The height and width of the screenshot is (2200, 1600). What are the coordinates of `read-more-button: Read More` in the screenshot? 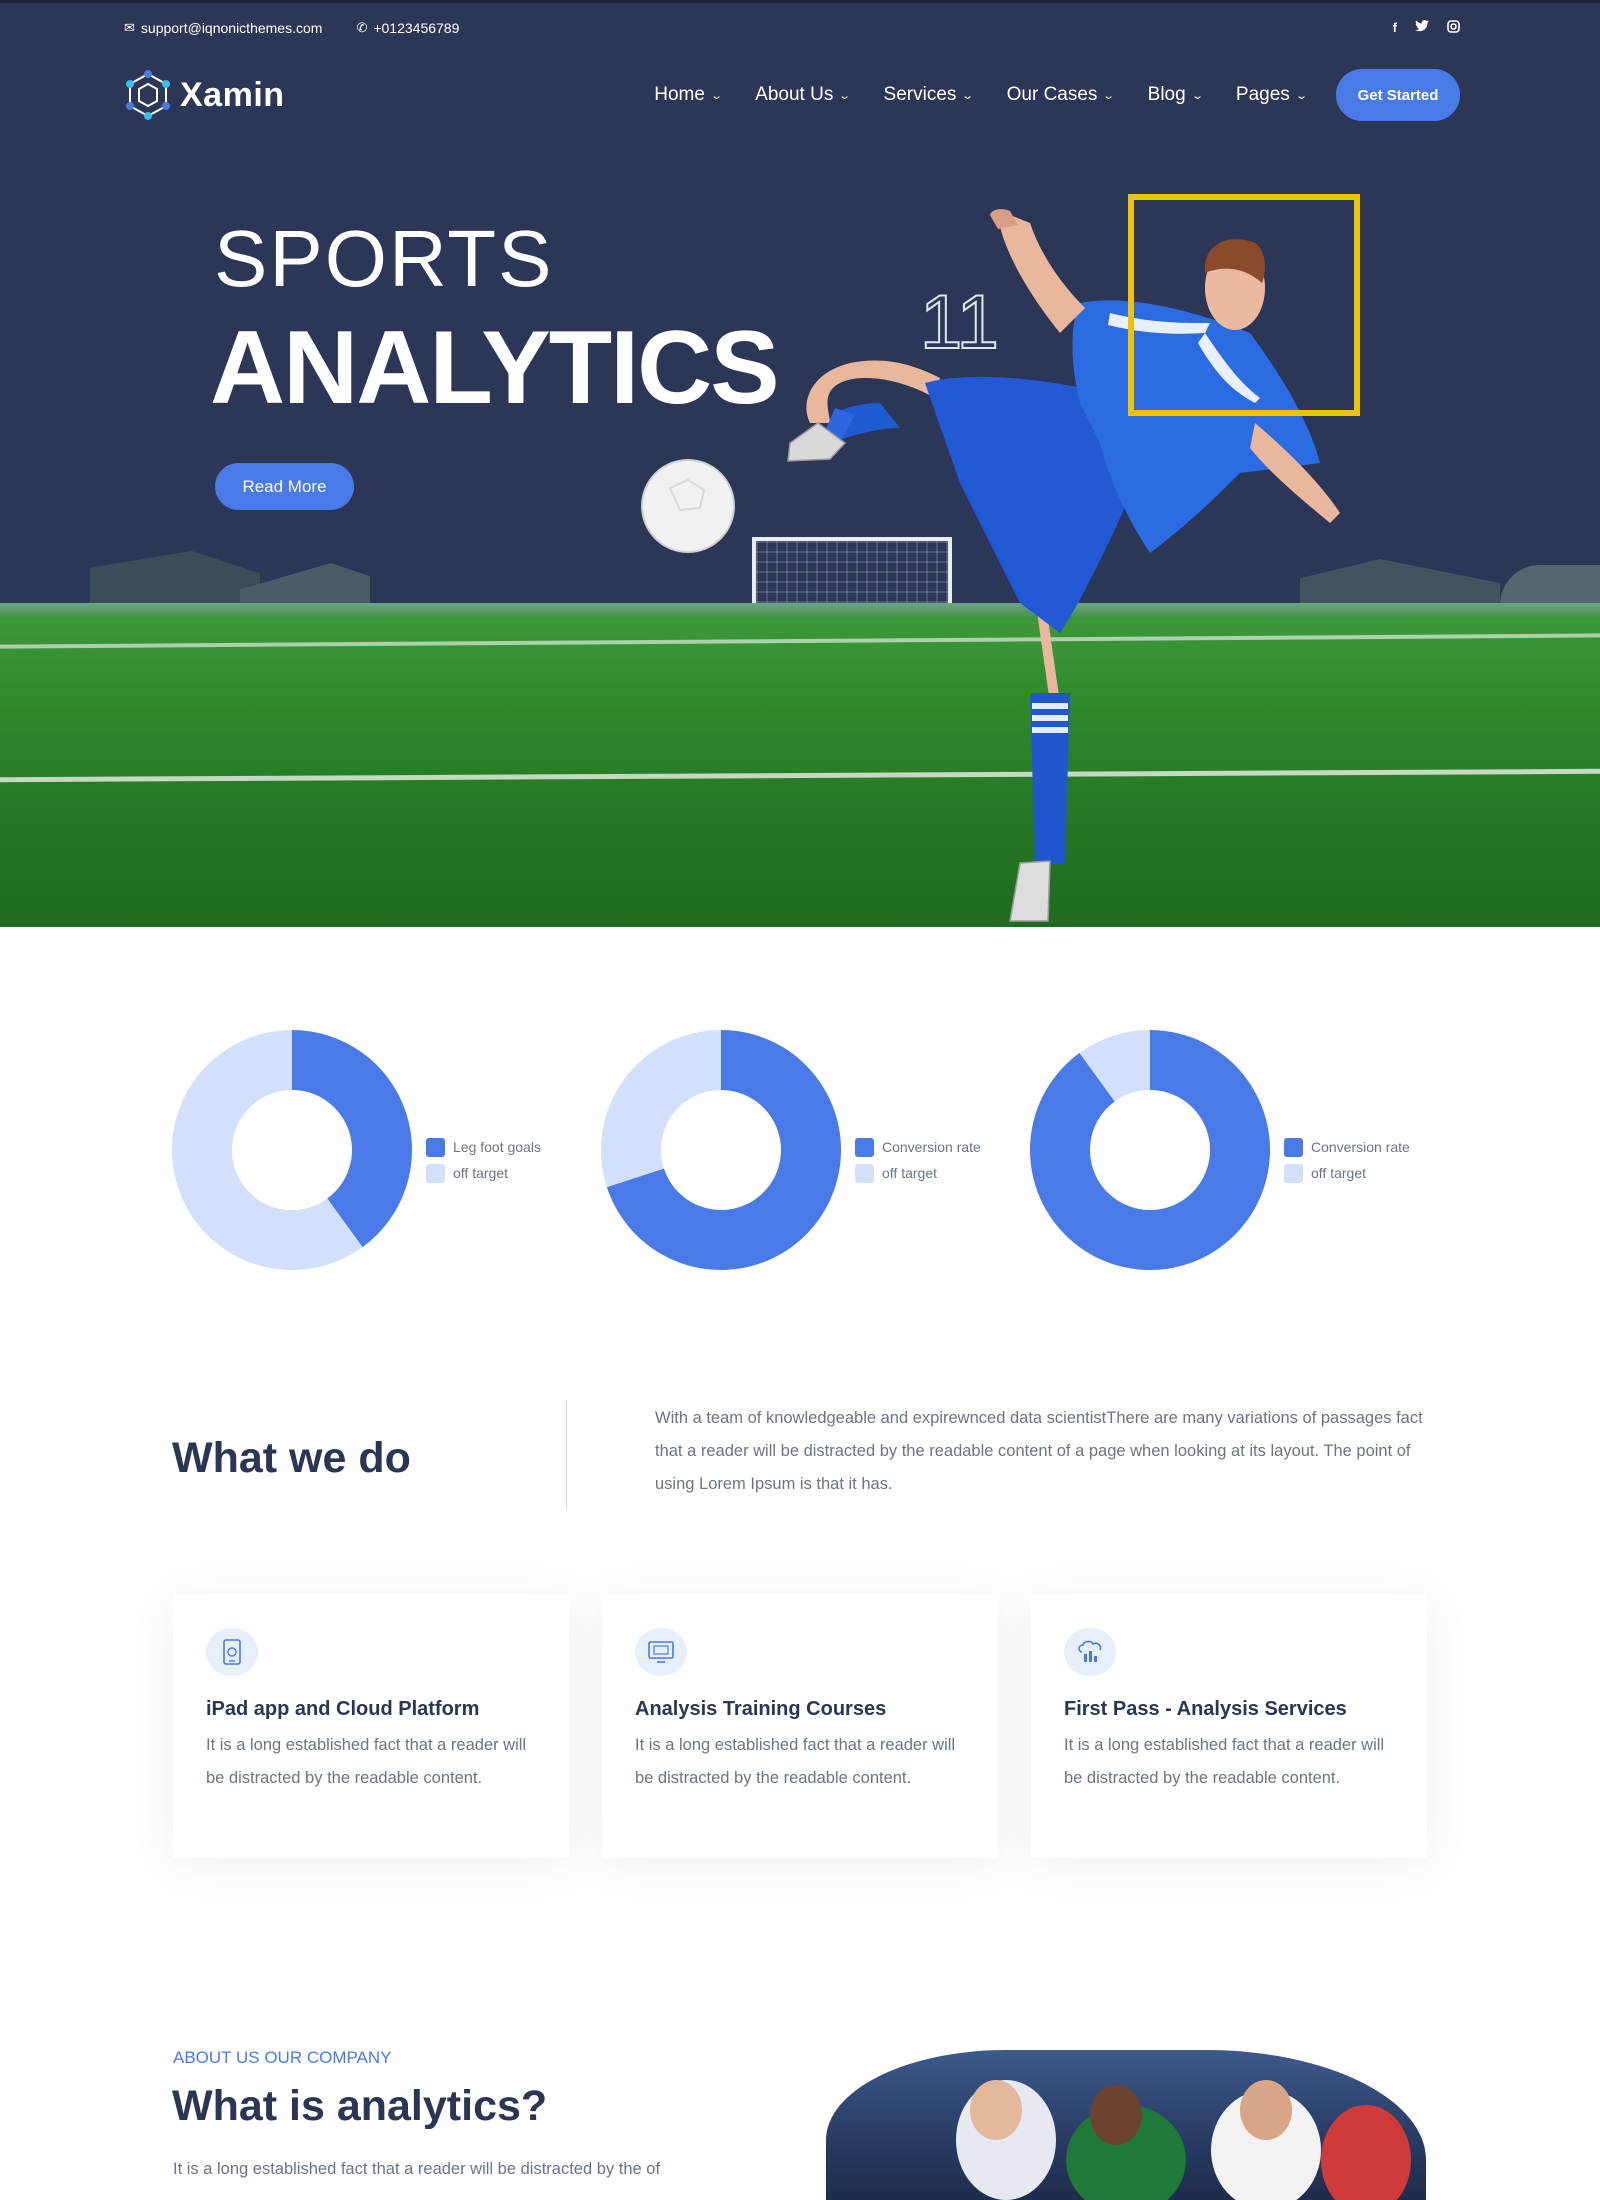 It's located at (284, 486).